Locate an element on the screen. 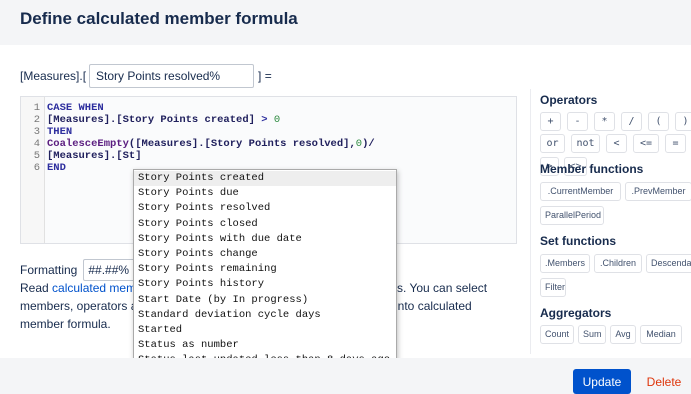  operator-button: < is located at coordinates (616, 143).